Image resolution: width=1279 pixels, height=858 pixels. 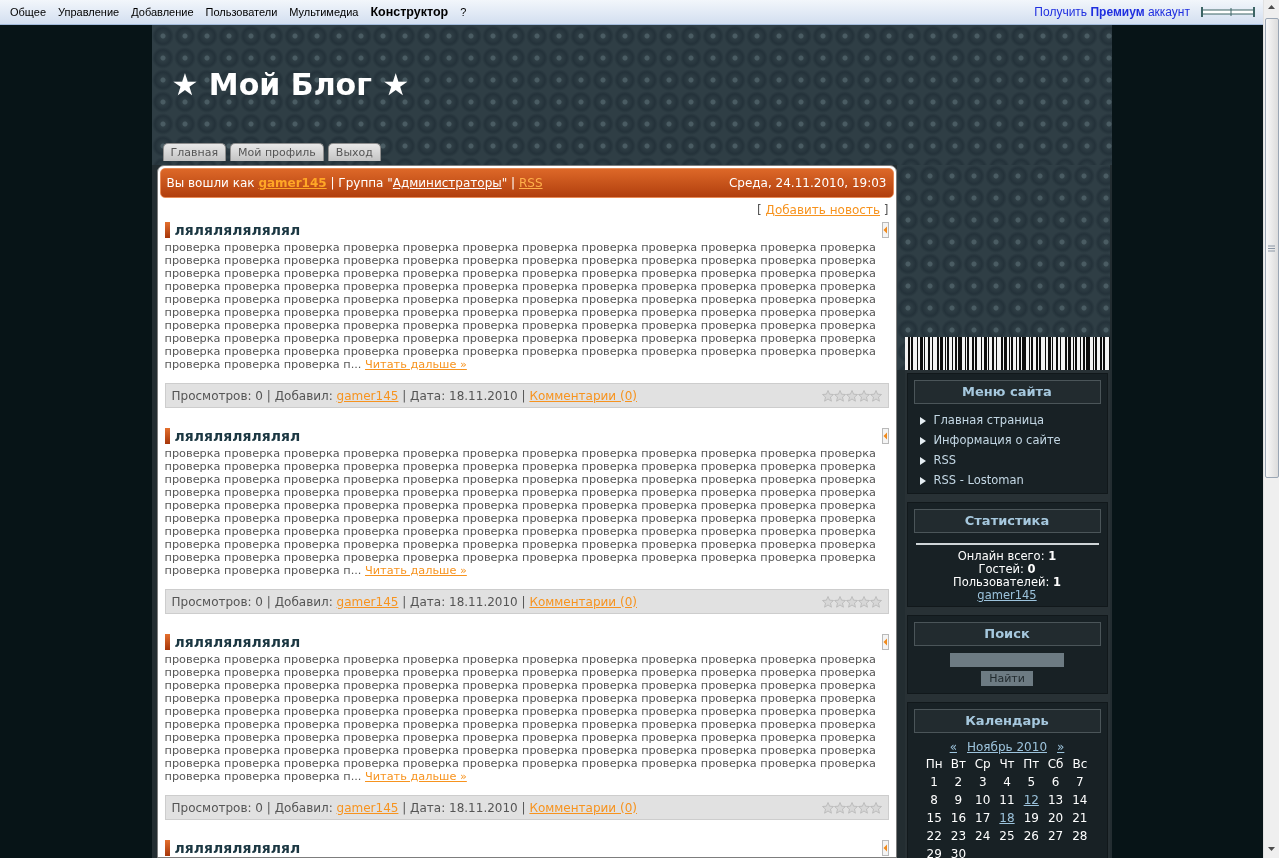 I want to click on calendar-day: 3, so click(x=982, y=782).